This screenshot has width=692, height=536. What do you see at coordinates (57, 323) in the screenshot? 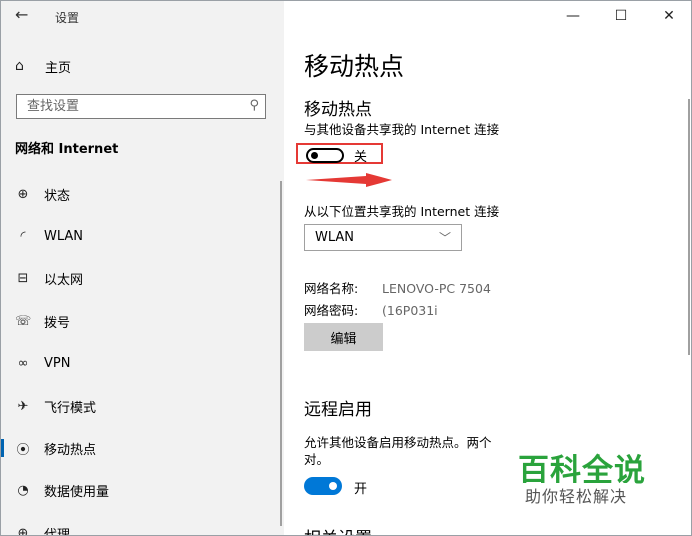
I see `sidebar-item-label: 拨号` at bounding box center [57, 323].